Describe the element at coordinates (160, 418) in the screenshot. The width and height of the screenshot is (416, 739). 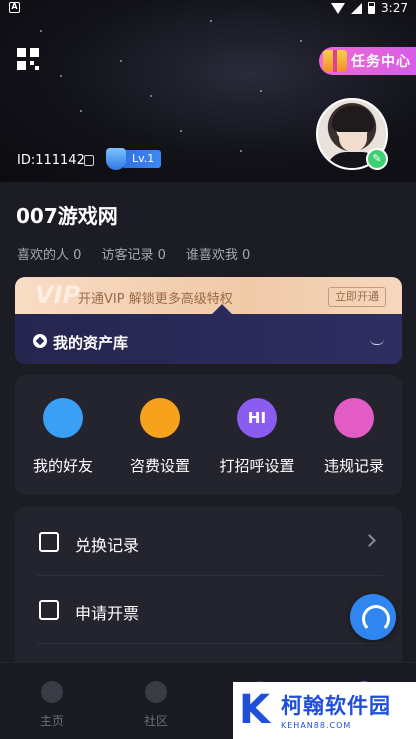
I see `fee-icon` at that location.